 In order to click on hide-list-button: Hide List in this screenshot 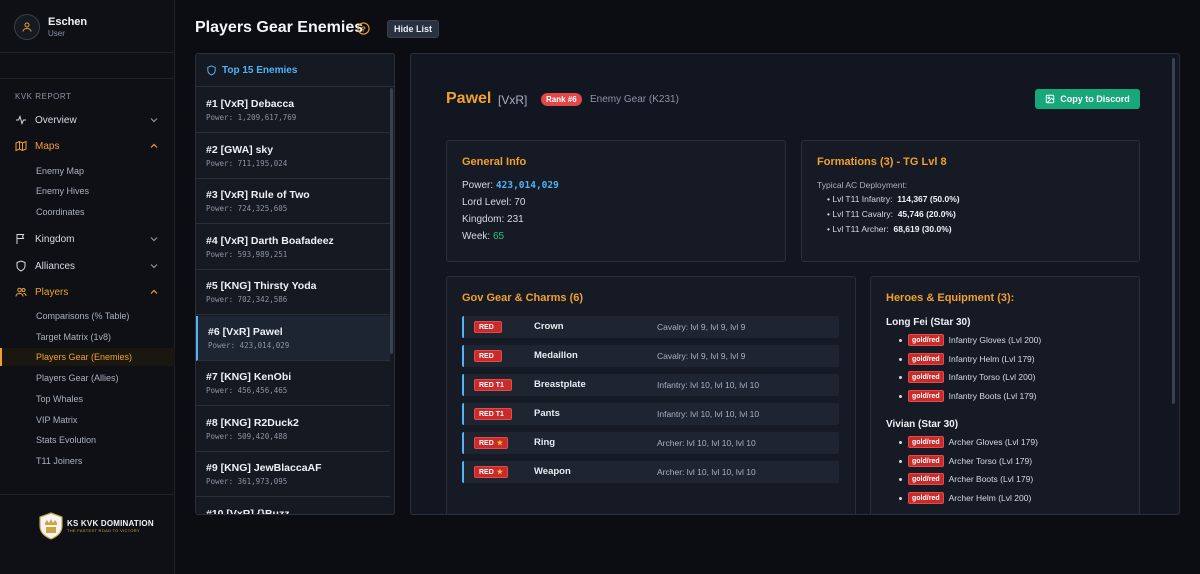, I will do `click(413, 29)`.